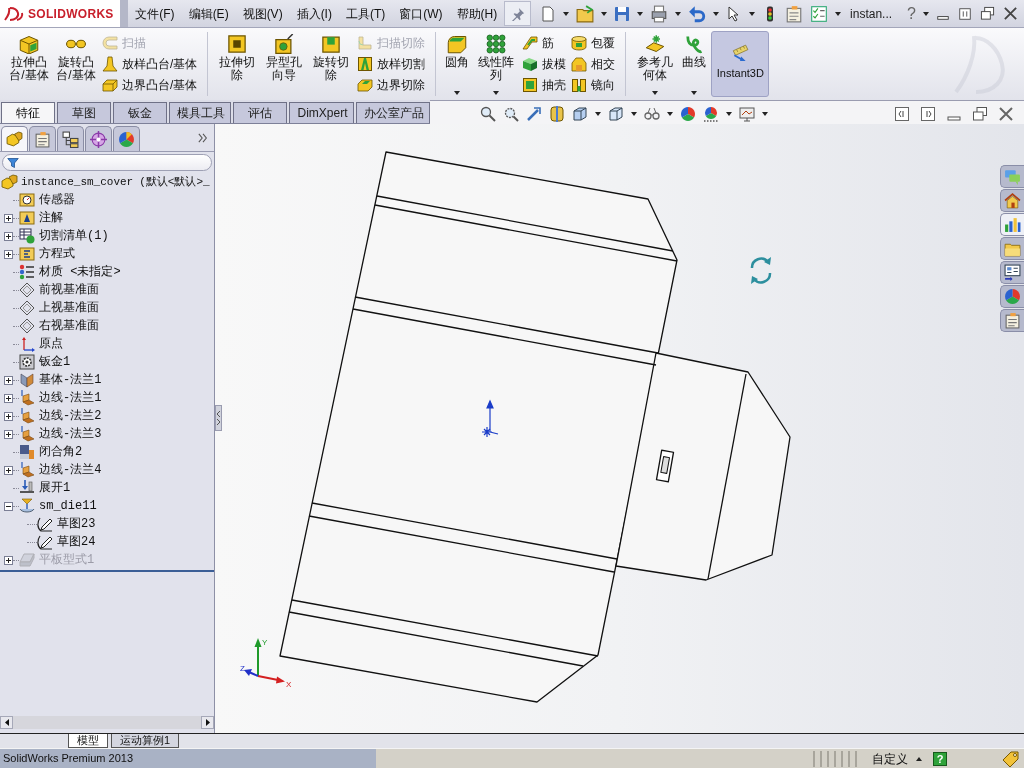 The width and height of the screenshot is (1024, 768). I want to click on tree-item: 边线-法兰3, so click(70, 434).